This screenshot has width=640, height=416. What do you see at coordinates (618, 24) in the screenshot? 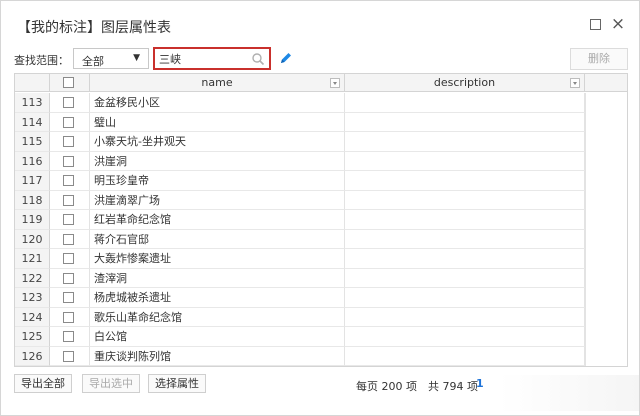
I see `close-icon: ×` at bounding box center [618, 24].